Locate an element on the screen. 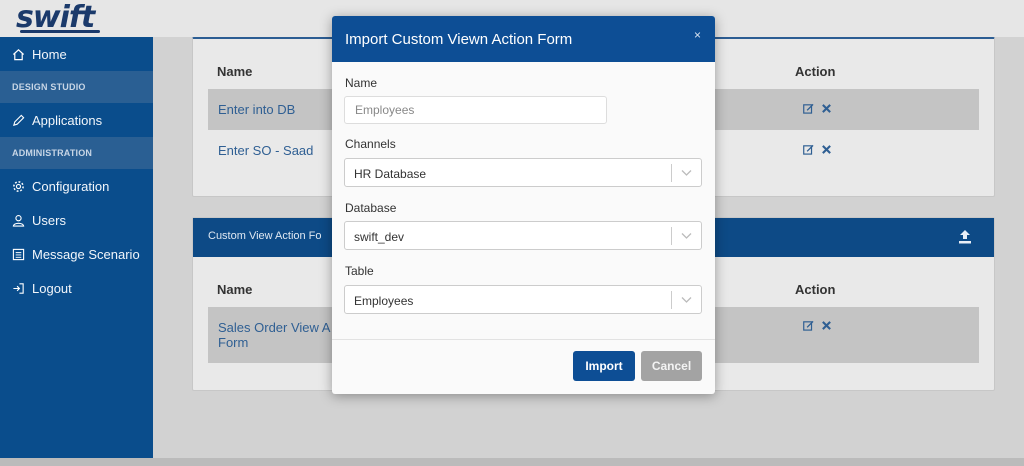 The height and width of the screenshot is (466, 1024). database-label: Database is located at coordinates (371, 208).